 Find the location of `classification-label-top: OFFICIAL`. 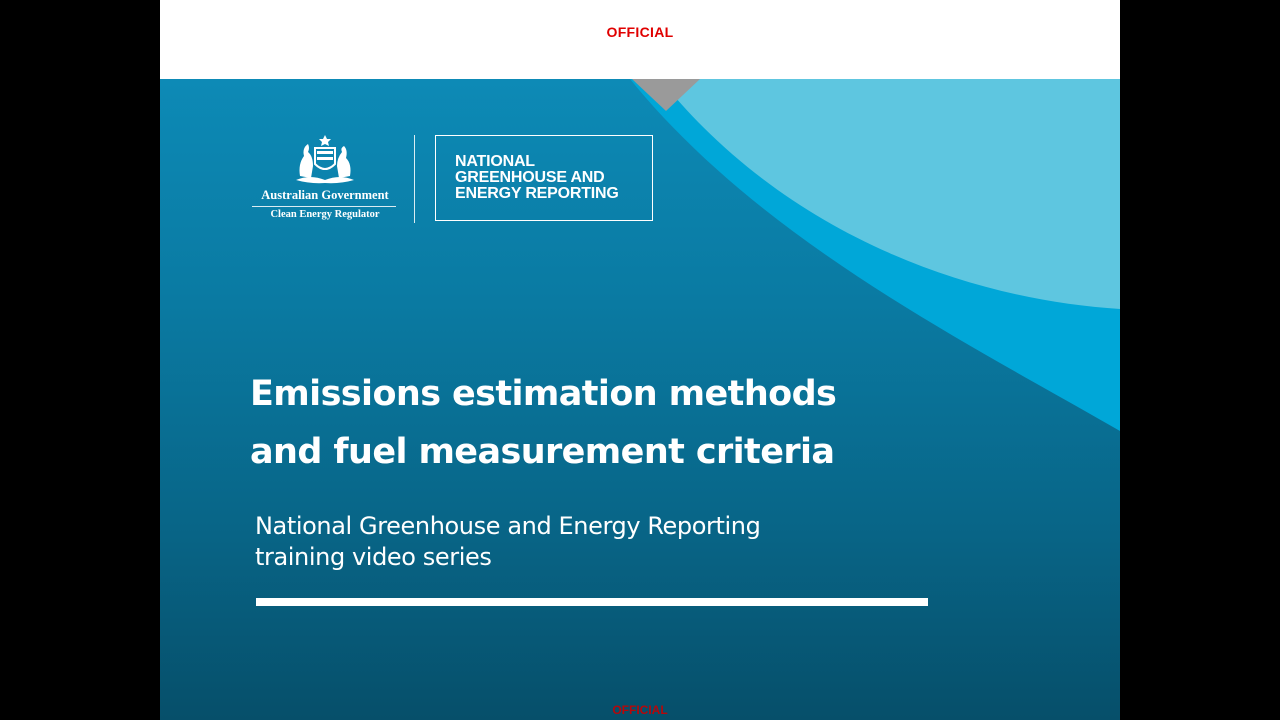

classification-label-top: OFFICIAL is located at coordinates (640, 32).